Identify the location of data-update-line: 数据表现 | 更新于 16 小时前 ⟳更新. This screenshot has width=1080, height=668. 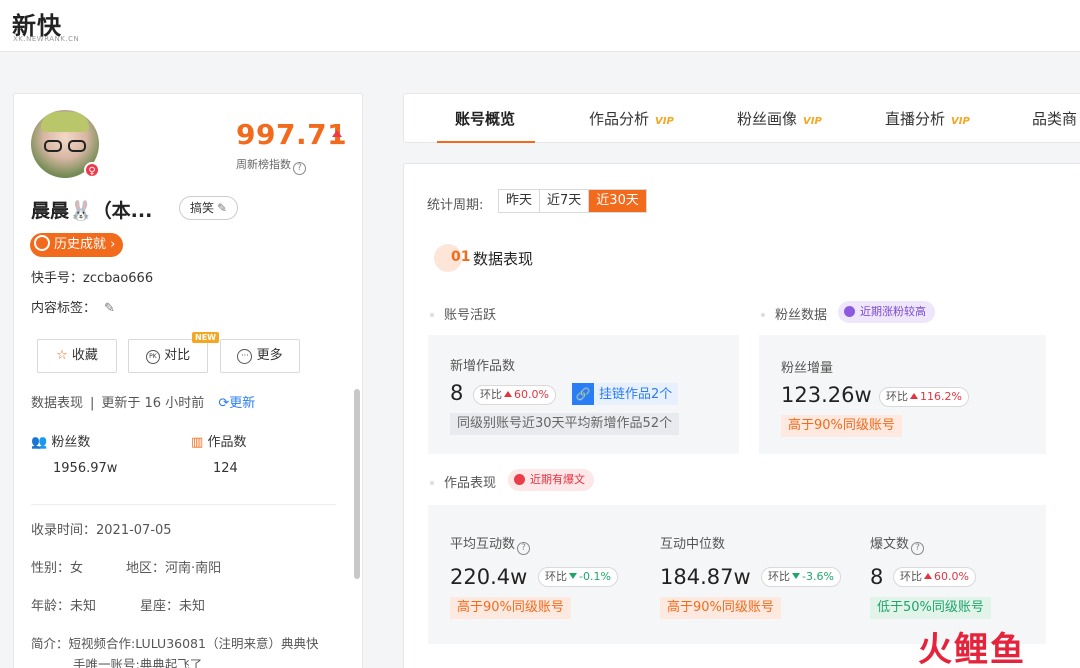
(143, 403).